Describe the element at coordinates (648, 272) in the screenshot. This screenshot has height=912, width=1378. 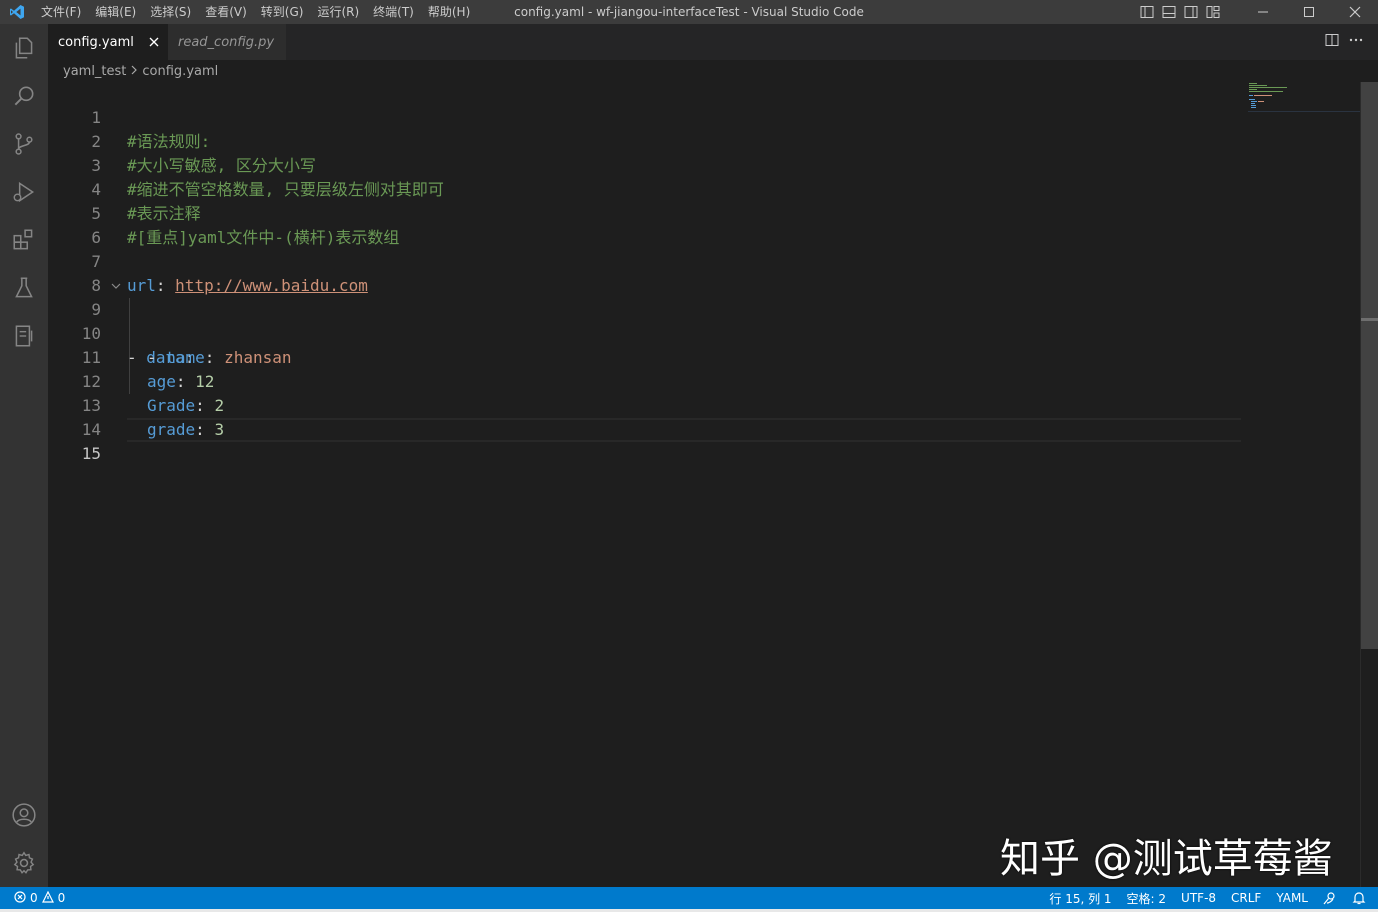
I see `code-line: 8` at that location.